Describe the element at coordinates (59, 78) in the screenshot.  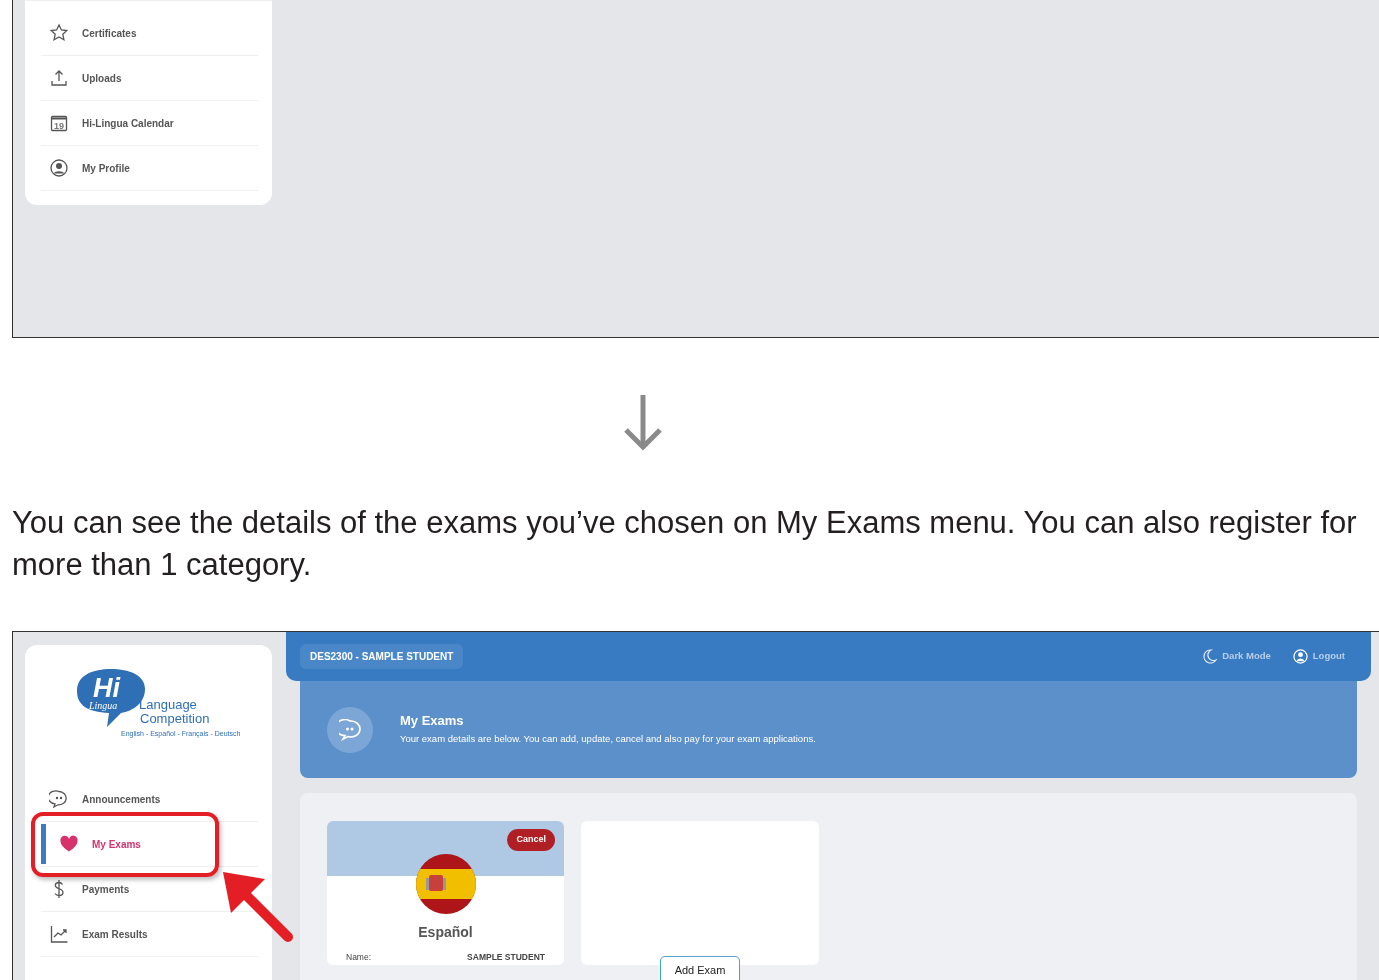
I see `upload-icon` at that location.